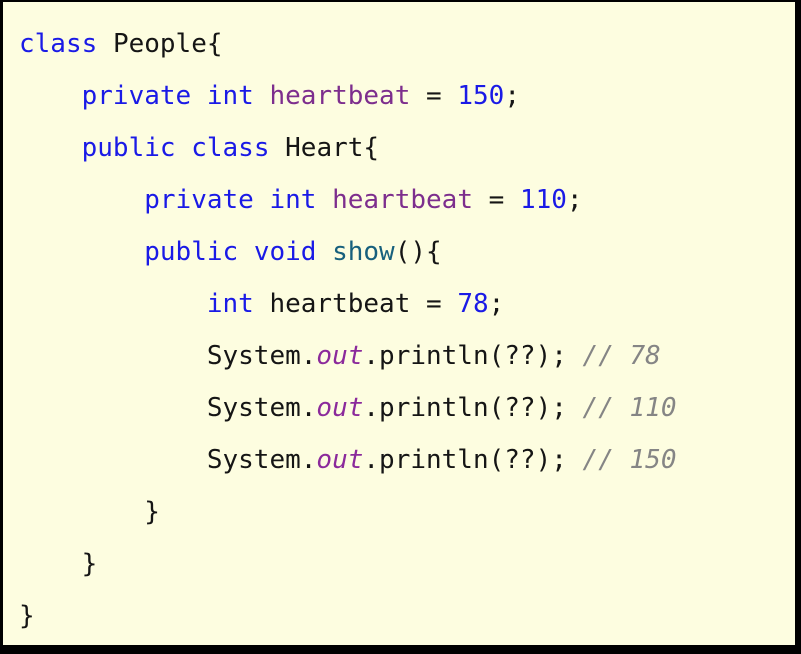  What do you see at coordinates (543, 200) in the screenshot?
I see `code-token-num: 110` at bounding box center [543, 200].